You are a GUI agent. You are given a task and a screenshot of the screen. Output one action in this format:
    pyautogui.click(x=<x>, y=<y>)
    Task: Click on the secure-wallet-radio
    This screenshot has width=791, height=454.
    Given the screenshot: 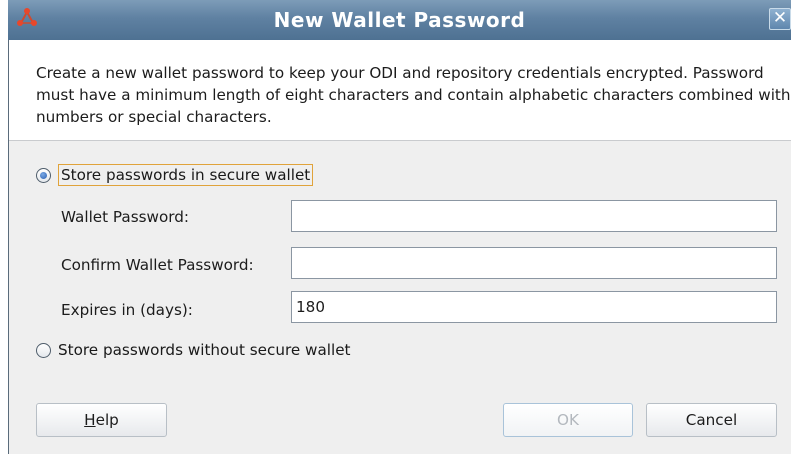 What is the action you would take?
    pyautogui.click(x=43, y=175)
    